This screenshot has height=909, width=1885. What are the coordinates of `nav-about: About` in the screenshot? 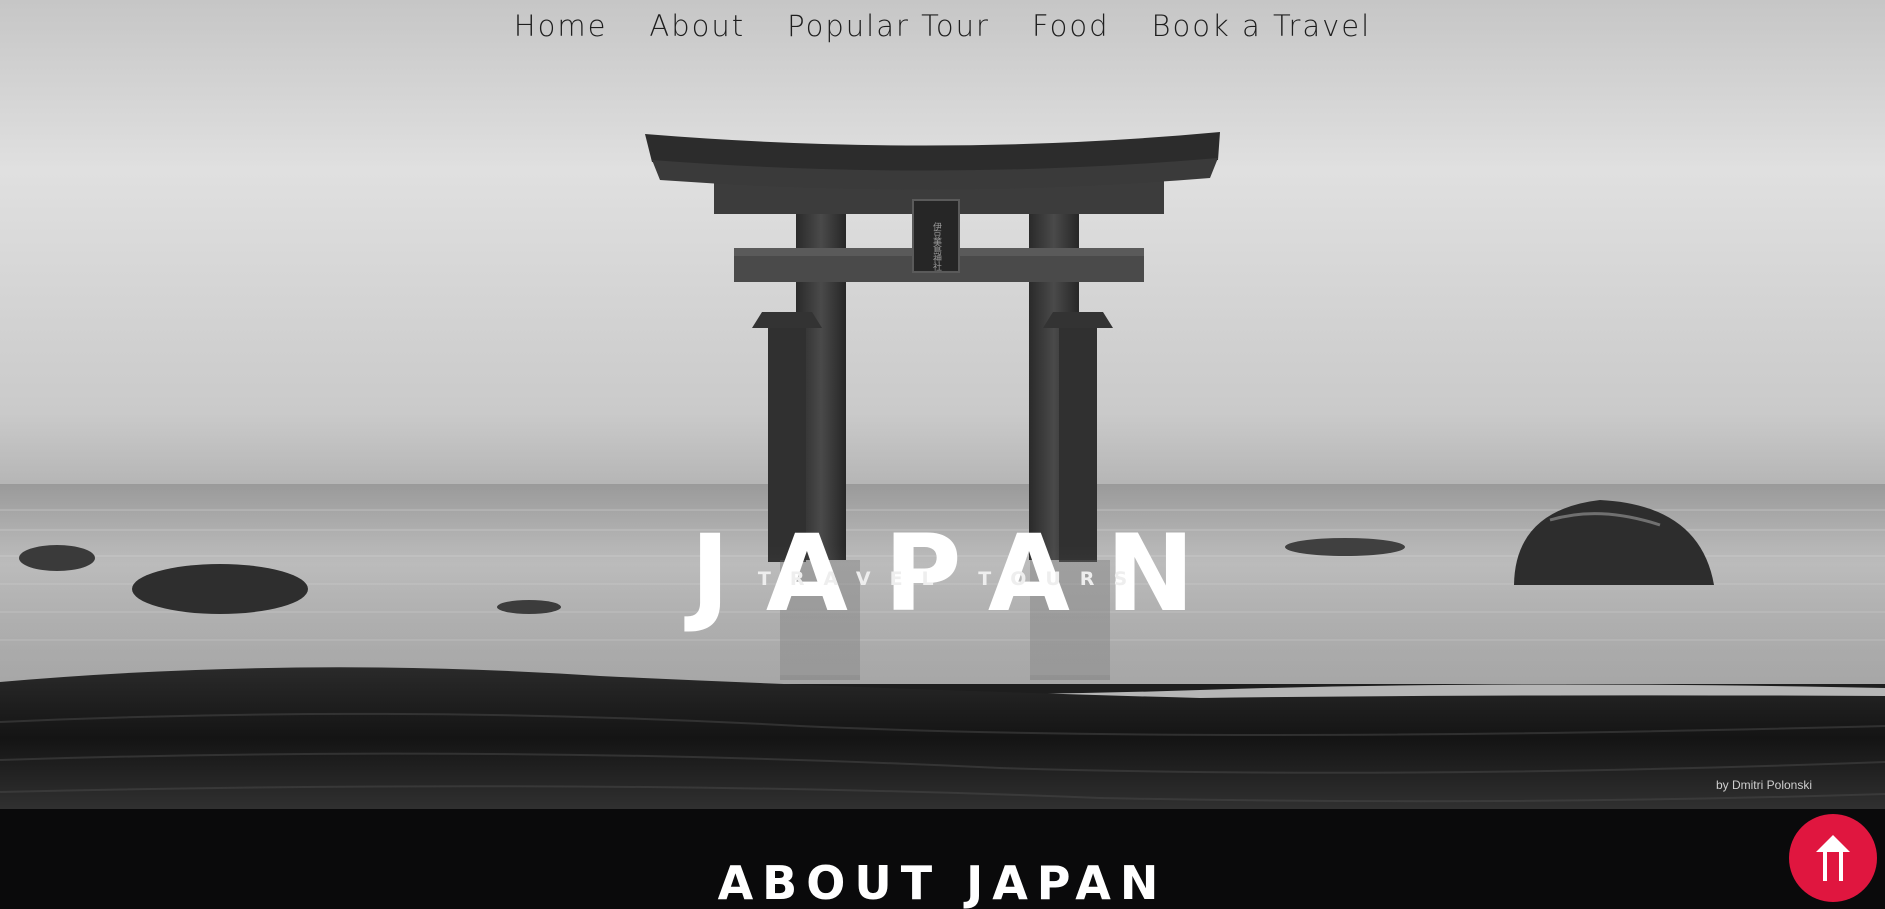 It's located at (697, 26).